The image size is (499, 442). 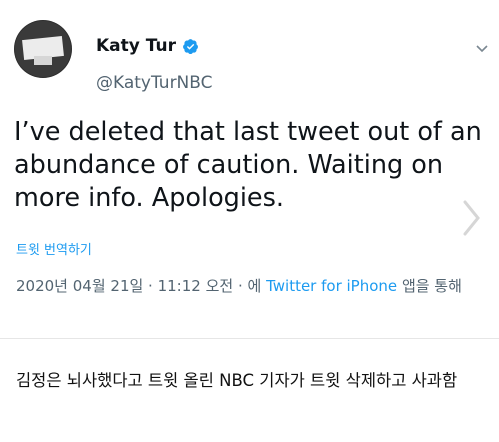 What do you see at coordinates (249, 338) in the screenshot?
I see `divider` at bounding box center [249, 338].